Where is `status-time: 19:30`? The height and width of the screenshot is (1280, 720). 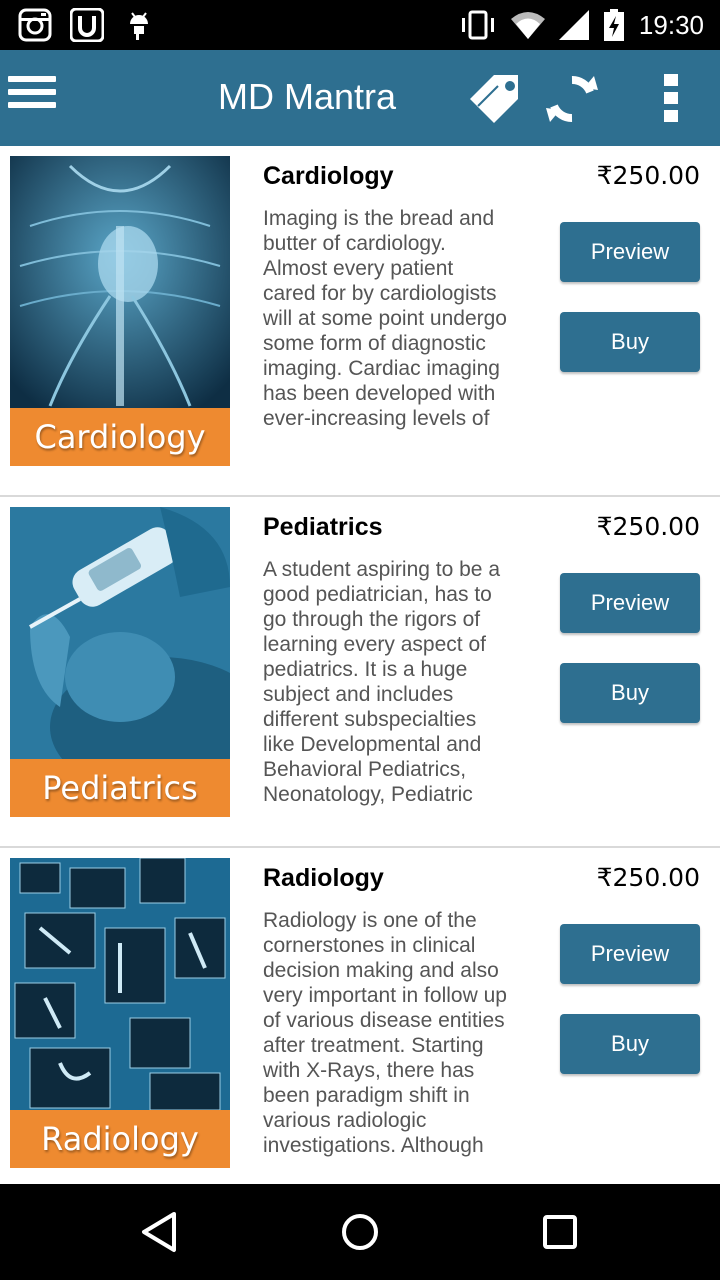 status-time: 19:30 is located at coordinates (671, 24).